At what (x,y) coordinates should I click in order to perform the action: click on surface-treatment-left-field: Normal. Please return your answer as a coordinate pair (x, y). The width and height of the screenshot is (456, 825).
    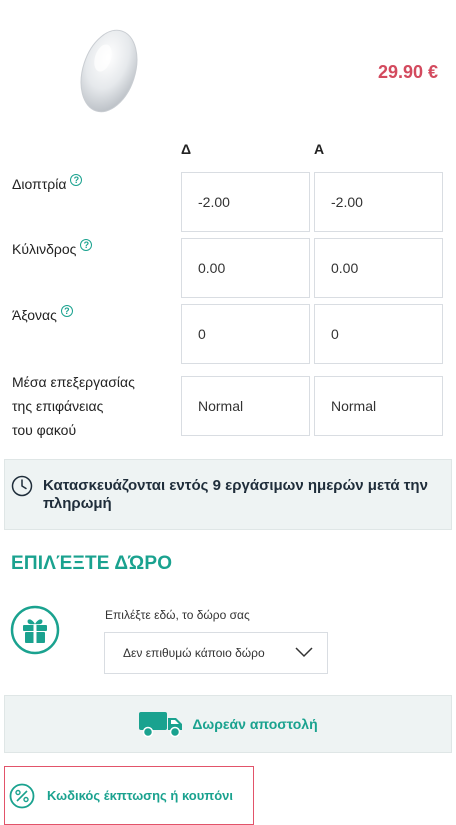
    Looking at the image, I should click on (378, 406).